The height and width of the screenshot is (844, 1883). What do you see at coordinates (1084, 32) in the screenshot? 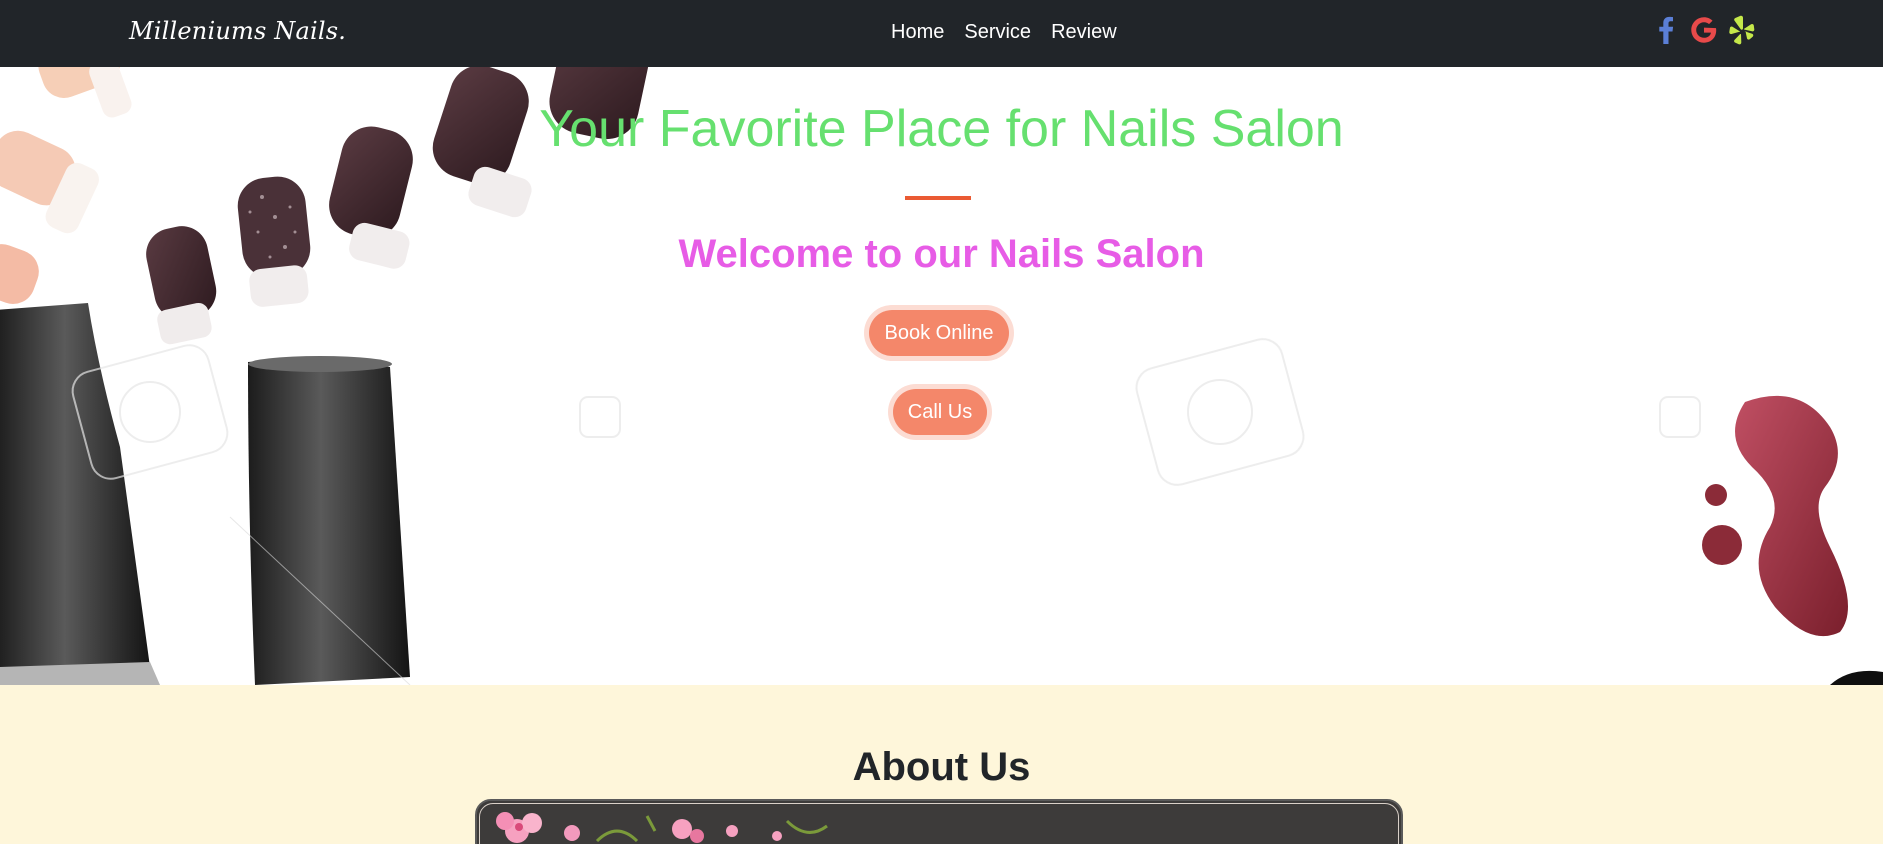
I see `nav-link-review: Review` at bounding box center [1084, 32].